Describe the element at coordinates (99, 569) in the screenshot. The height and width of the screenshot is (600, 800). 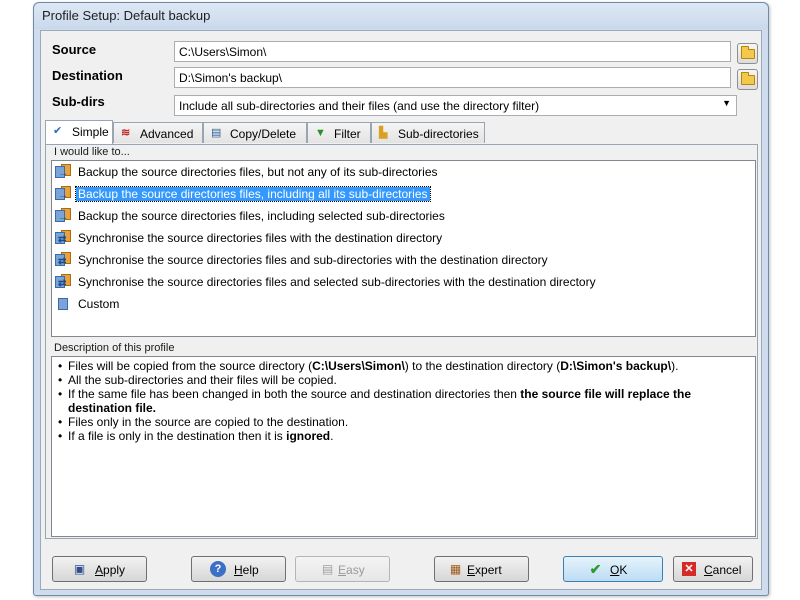
I see `apply-button: ▣ Apply` at that location.